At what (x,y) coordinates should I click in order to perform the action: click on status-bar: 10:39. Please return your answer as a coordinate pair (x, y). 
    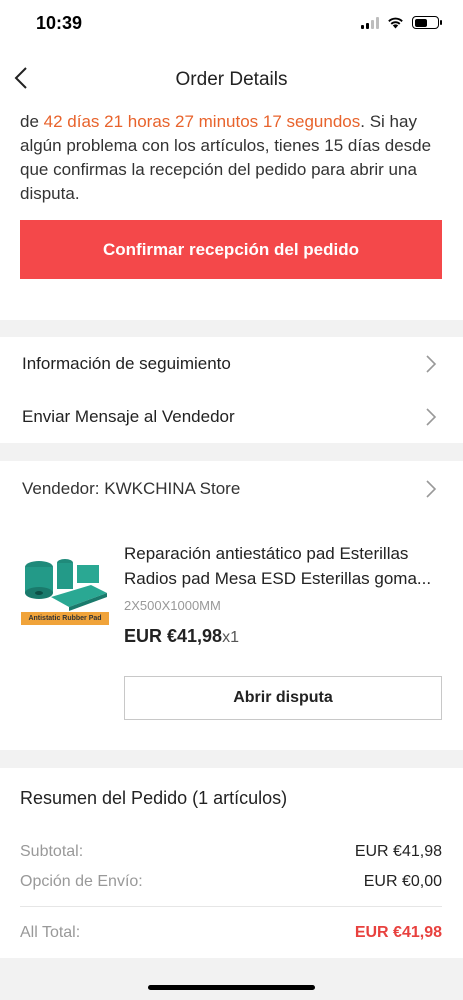
    Looking at the image, I should click on (231, 25).